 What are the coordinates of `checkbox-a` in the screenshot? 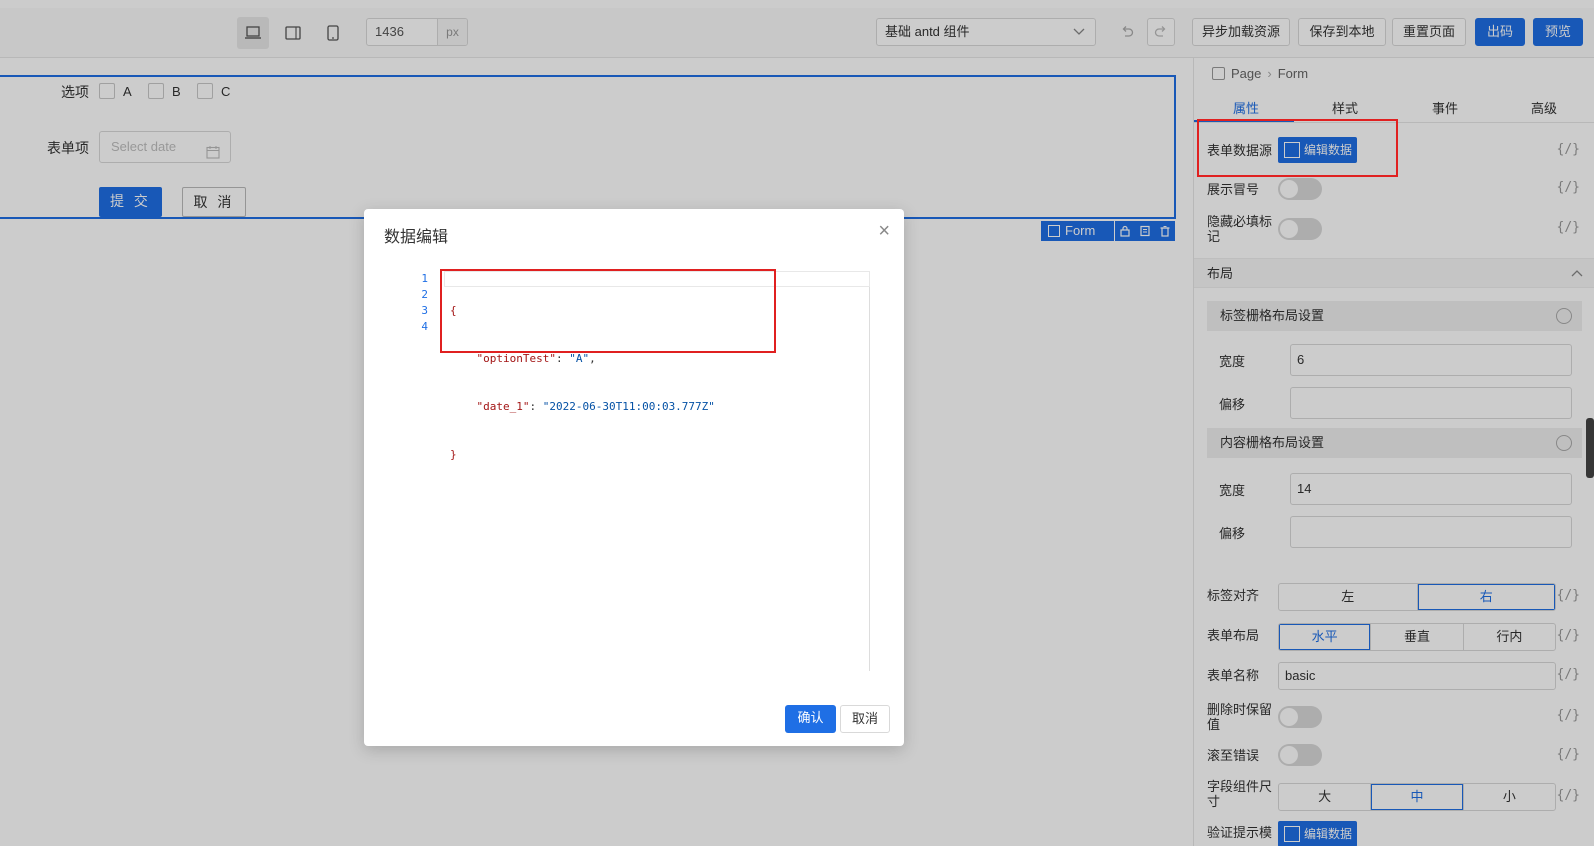 It's located at (107, 91).